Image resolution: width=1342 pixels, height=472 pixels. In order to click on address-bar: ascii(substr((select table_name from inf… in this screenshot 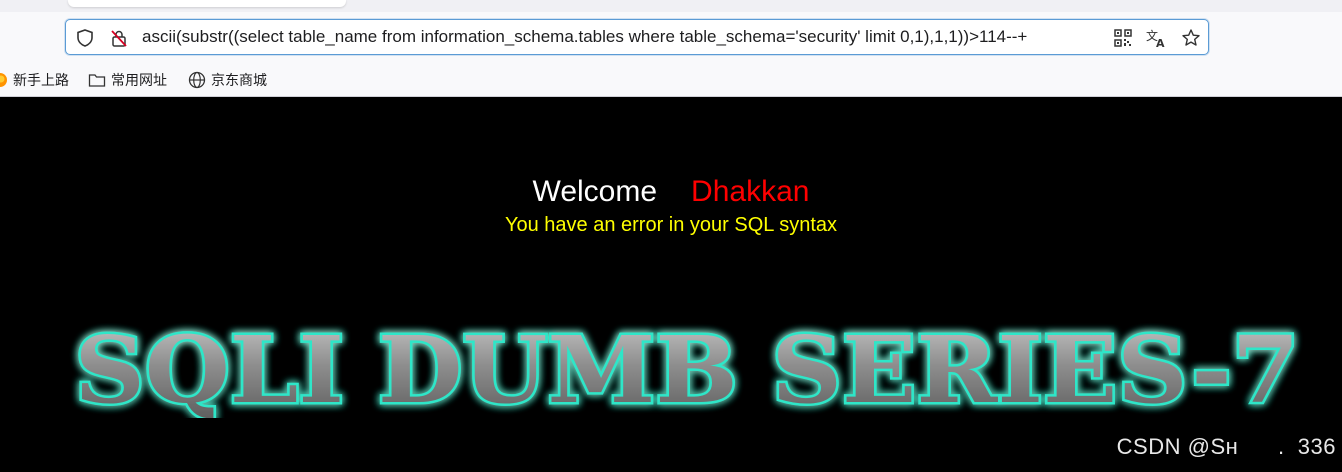, I will do `click(637, 37)`.